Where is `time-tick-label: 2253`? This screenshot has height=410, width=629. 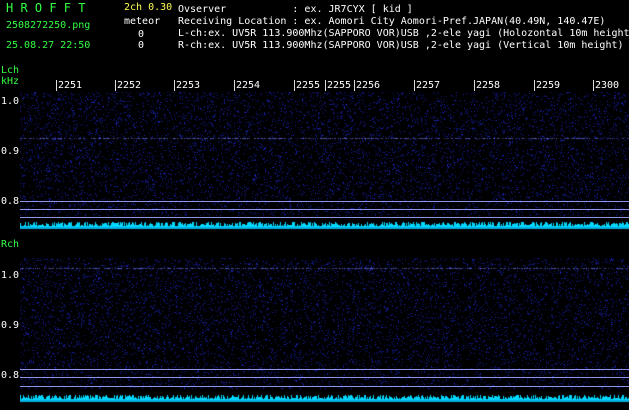 time-tick-label: 2253 is located at coordinates (188, 85).